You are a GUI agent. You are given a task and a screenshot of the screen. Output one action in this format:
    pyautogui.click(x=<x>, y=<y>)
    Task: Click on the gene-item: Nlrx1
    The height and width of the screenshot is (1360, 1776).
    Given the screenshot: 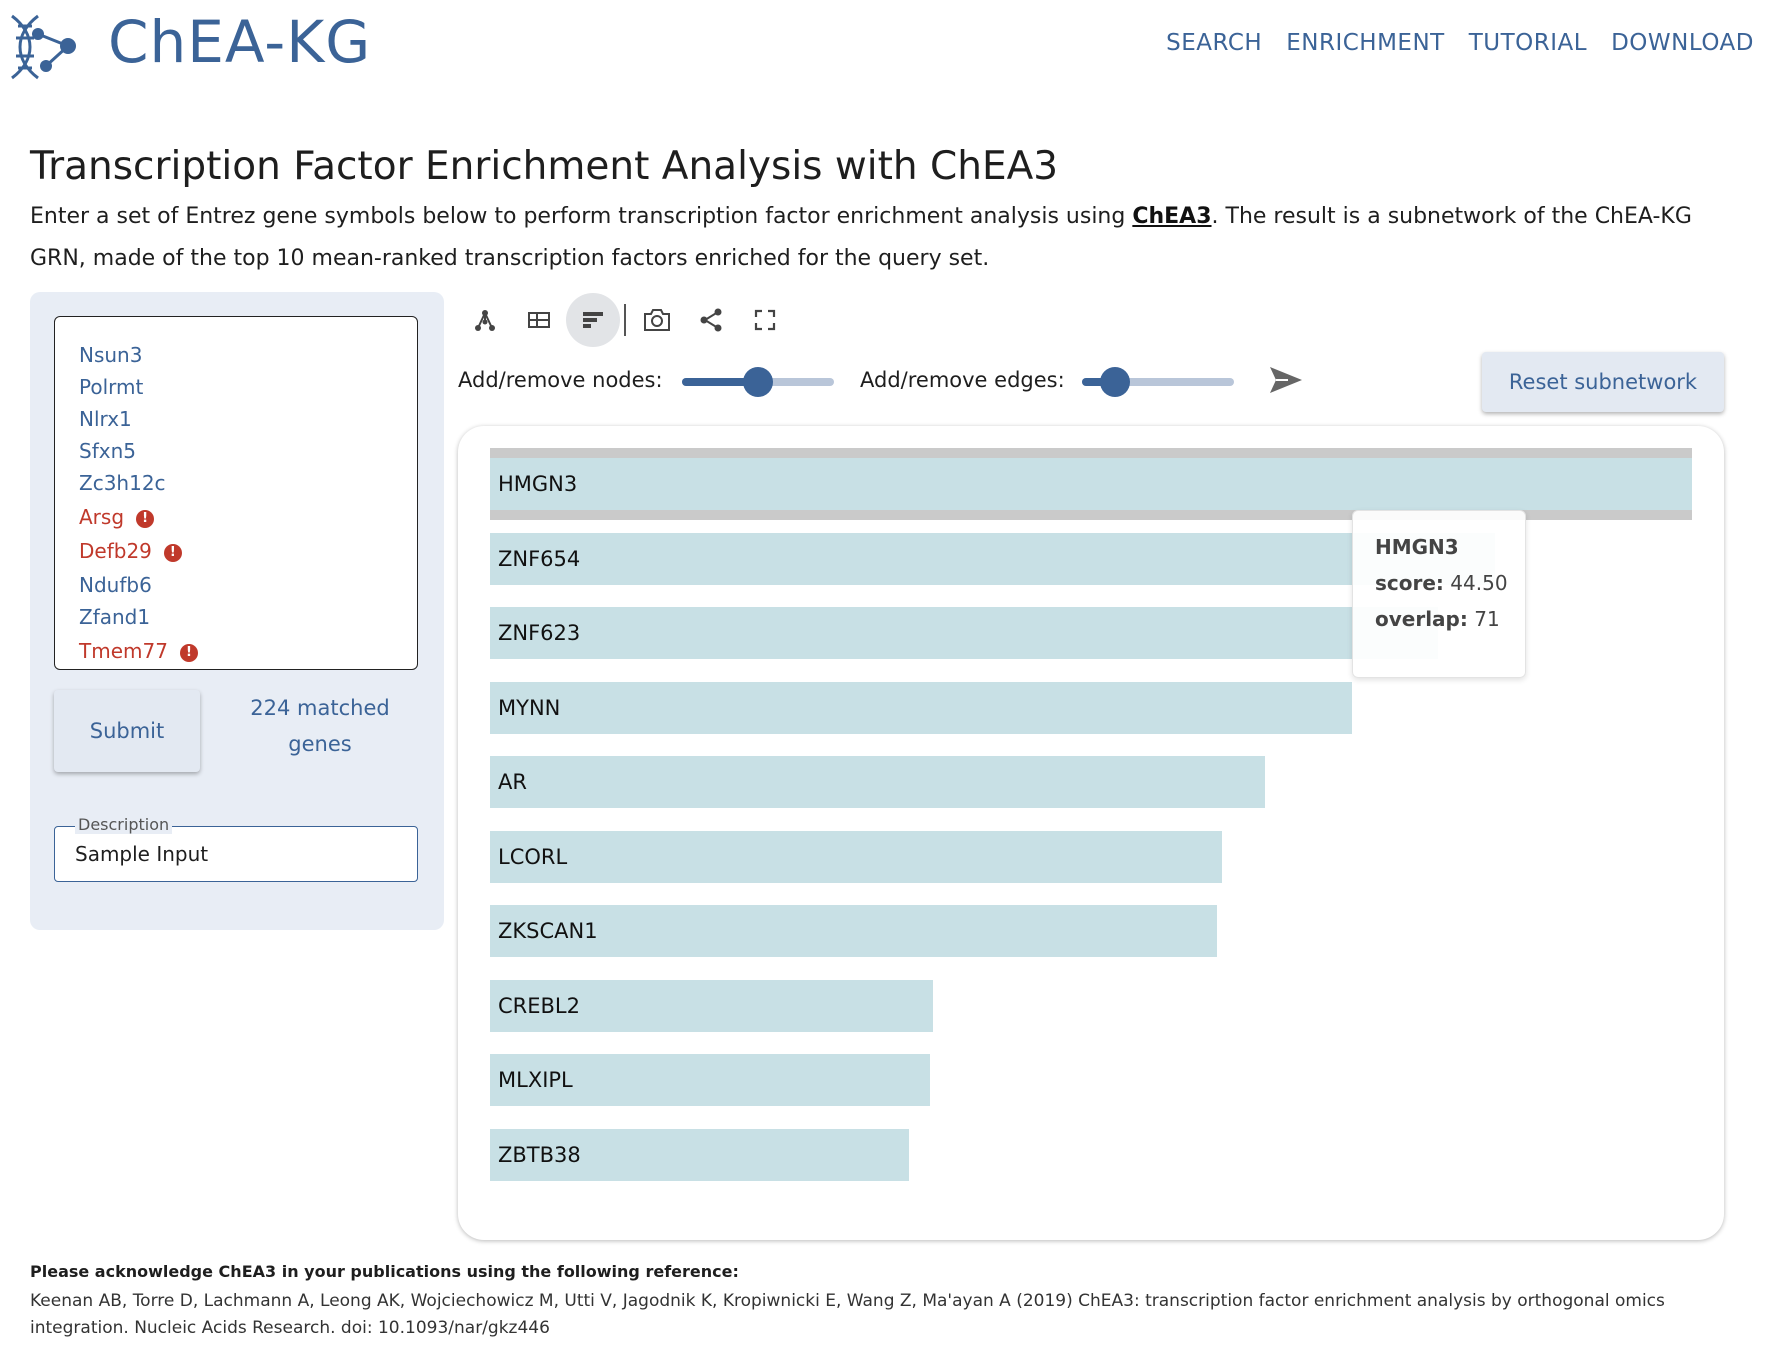 What is the action you would take?
    pyautogui.click(x=105, y=419)
    